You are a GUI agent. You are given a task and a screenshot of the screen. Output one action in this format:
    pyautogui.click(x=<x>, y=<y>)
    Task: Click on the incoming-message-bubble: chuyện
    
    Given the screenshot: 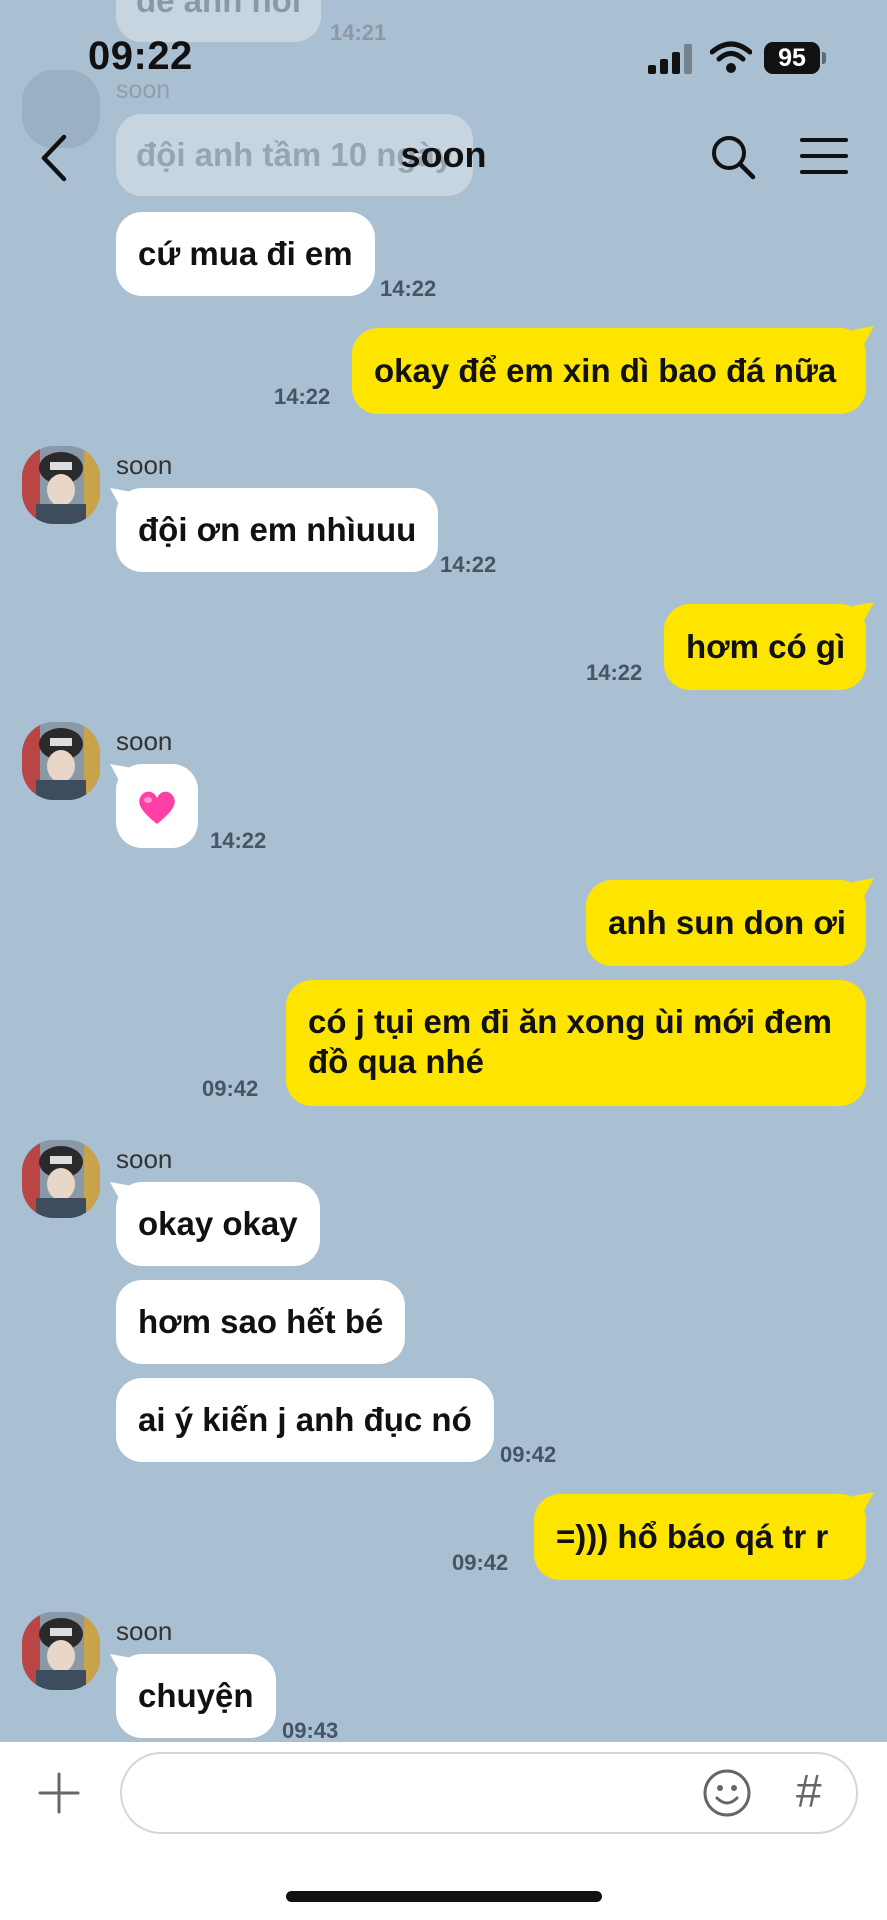 What is the action you would take?
    pyautogui.click(x=196, y=1696)
    